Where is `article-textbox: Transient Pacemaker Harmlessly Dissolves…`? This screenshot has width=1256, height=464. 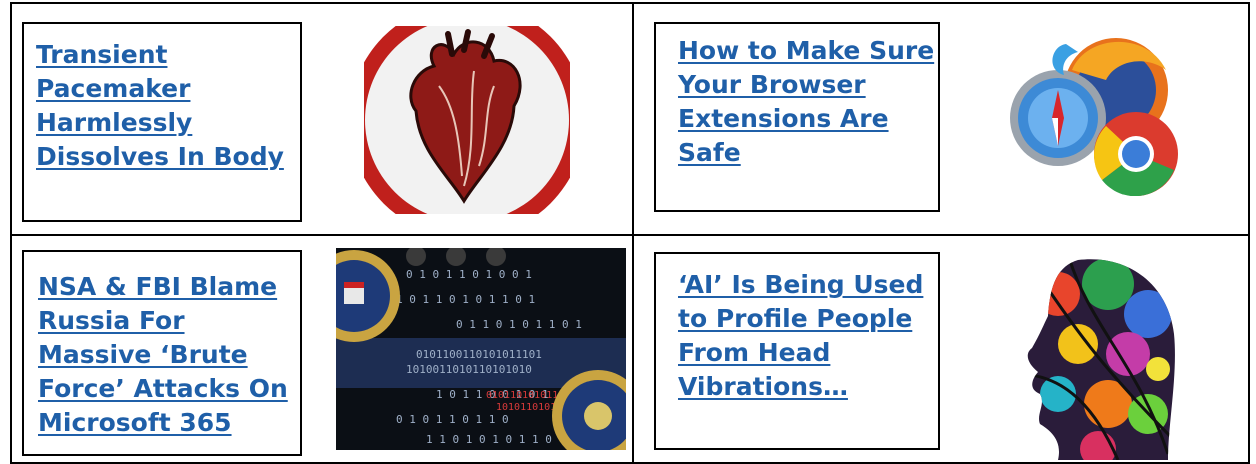
article-textbox: Transient Pacemaker Harmlessly Dissolves… is located at coordinates (162, 122).